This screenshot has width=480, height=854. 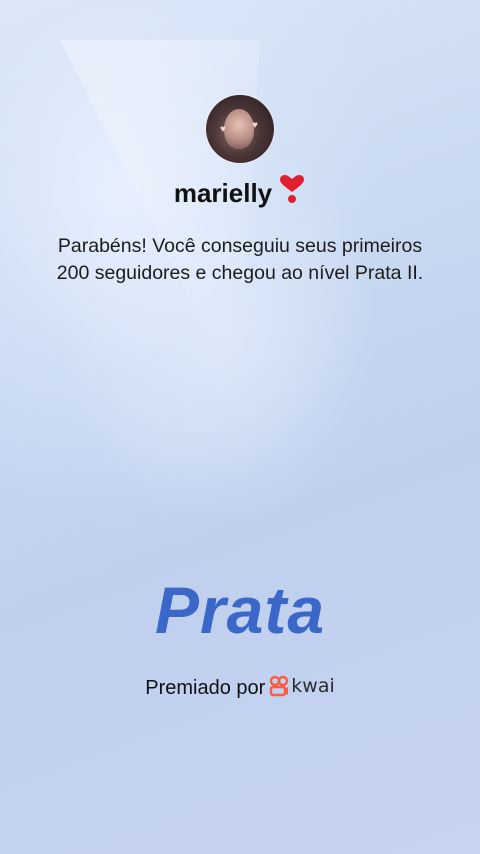 What do you see at coordinates (240, 610) in the screenshot?
I see `level-title: Prata` at bounding box center [240, 610].